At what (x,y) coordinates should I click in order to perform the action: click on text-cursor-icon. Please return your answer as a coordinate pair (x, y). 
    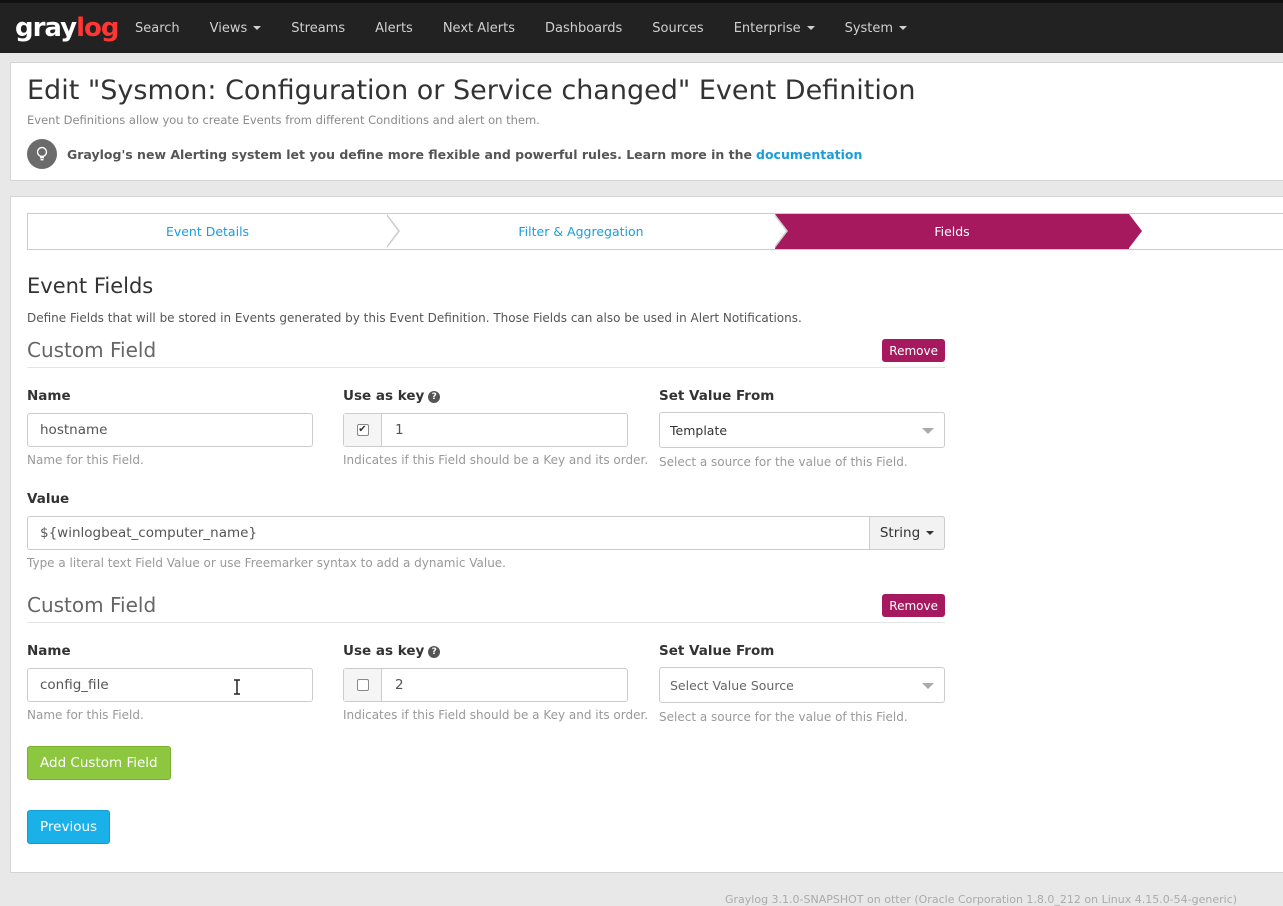
    Looking at the image, I should click on (237, 687).